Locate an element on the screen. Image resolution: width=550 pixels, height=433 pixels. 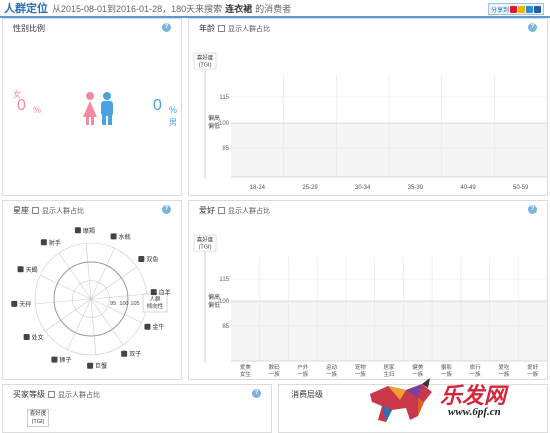
constellation-sign-label: 狮子 is located at coordinates (65, 360).